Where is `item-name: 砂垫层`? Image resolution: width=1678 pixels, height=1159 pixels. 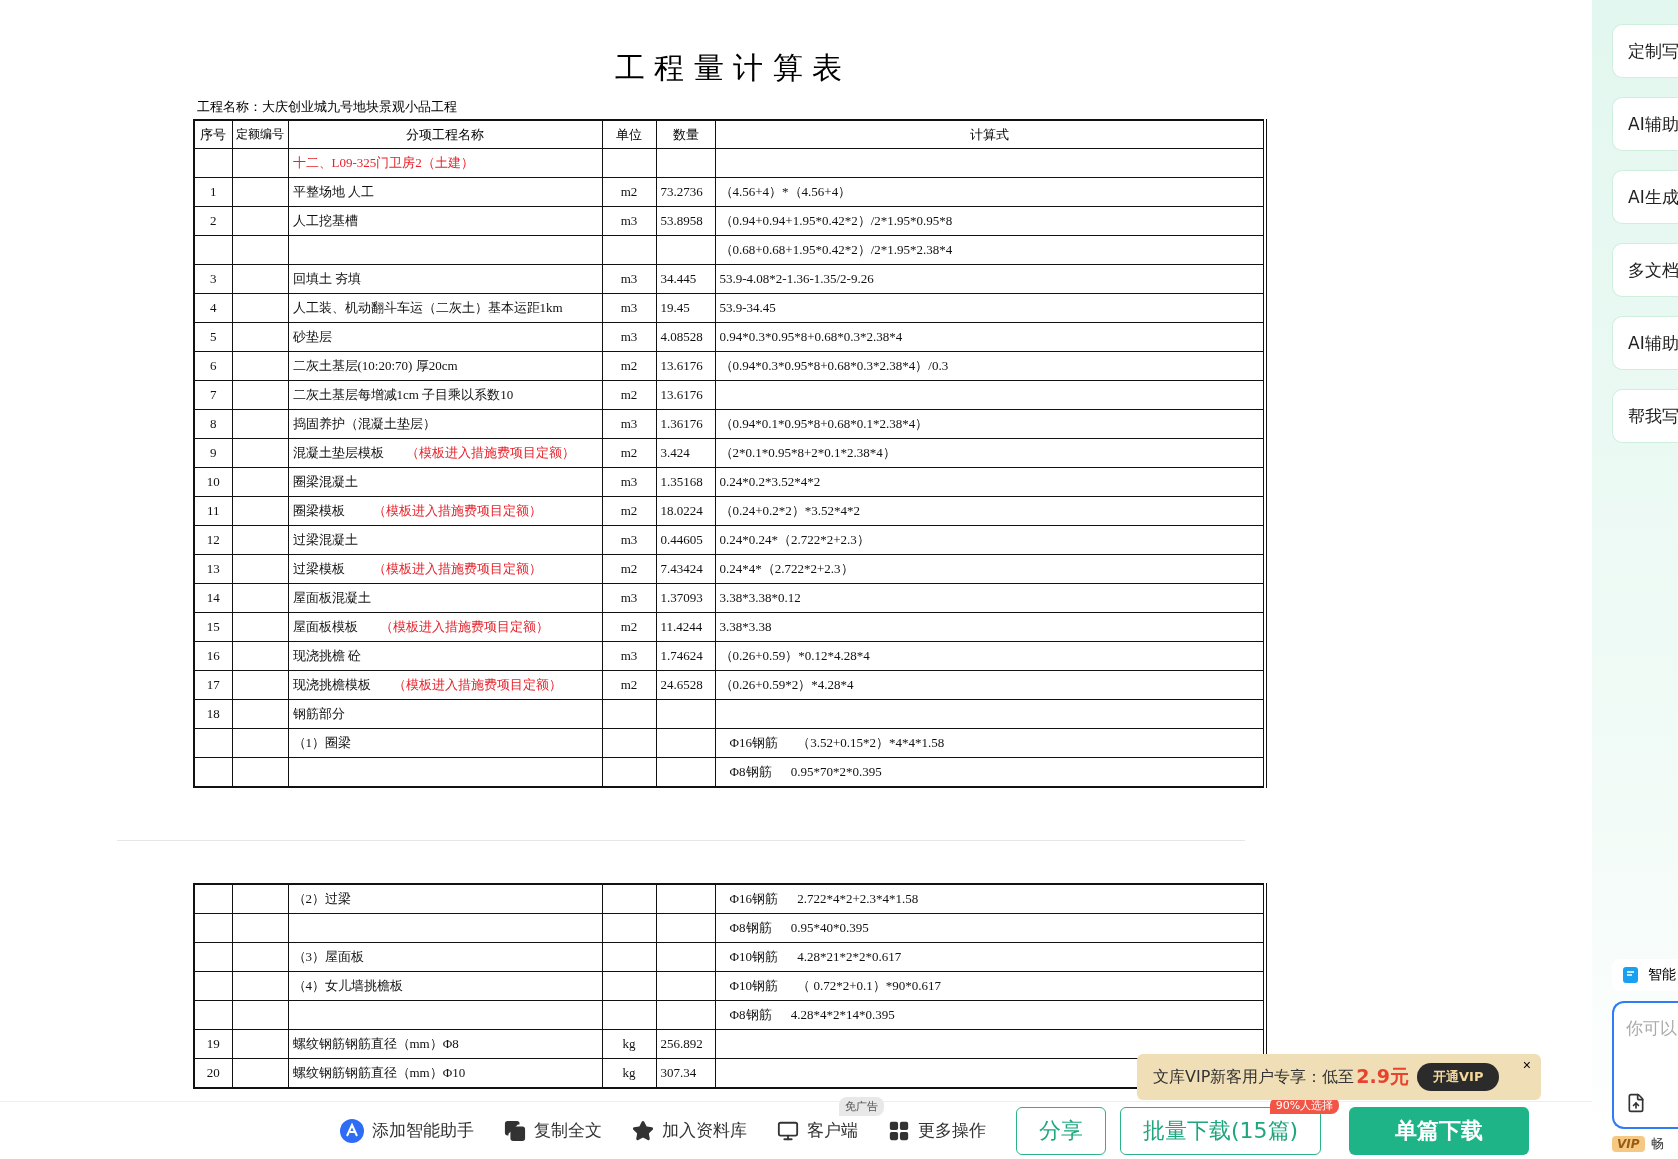
item-name: 砂垫层 is located at coordinates (312, 336).